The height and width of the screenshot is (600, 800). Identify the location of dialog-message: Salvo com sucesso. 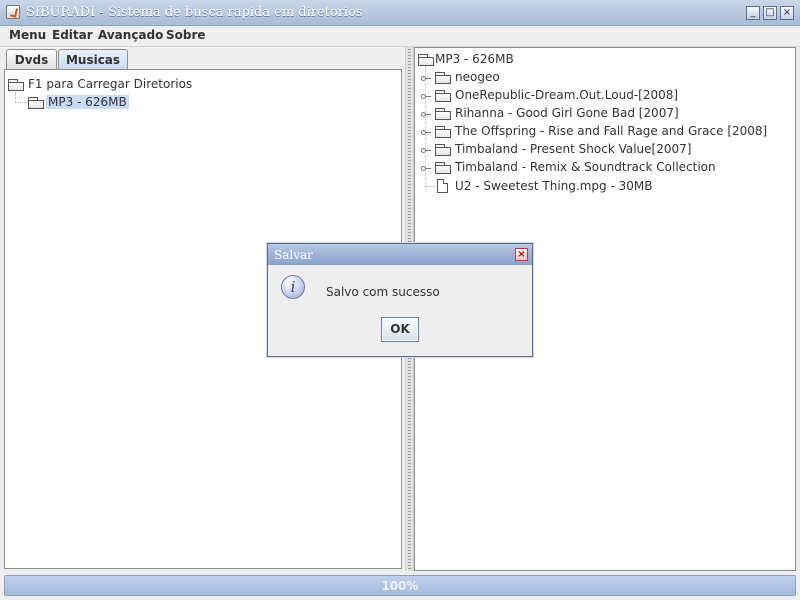
(383, 292).